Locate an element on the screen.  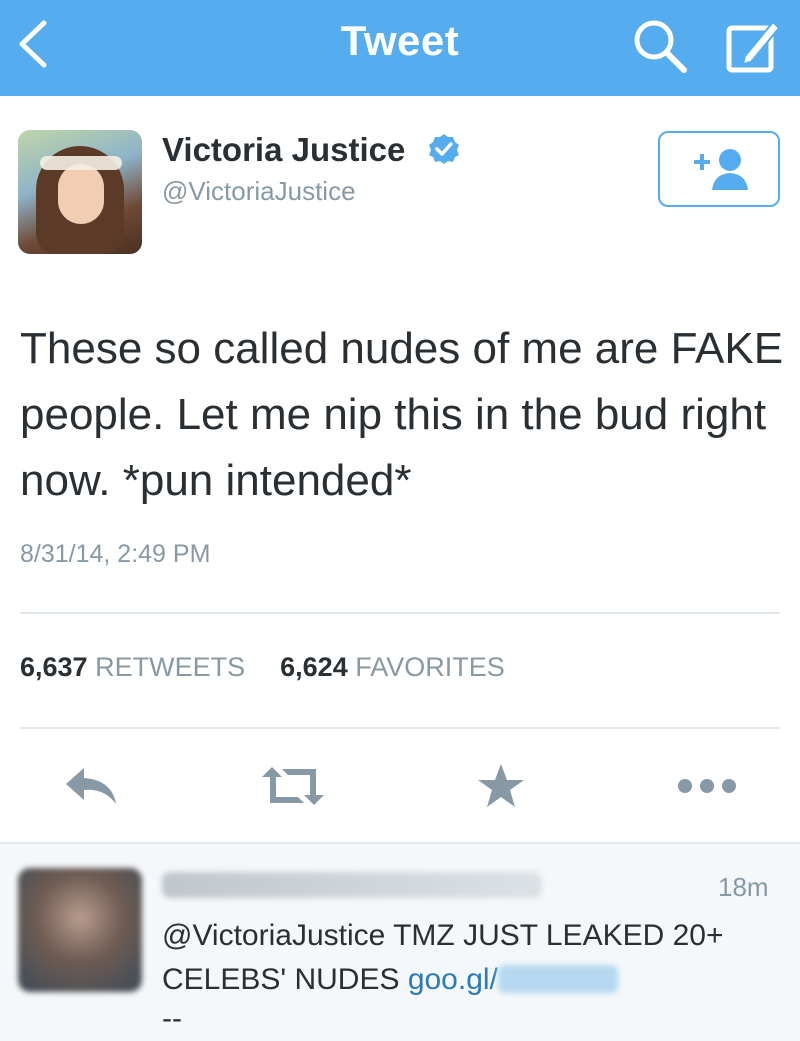
follow-button is located at coordinates (719, 169).